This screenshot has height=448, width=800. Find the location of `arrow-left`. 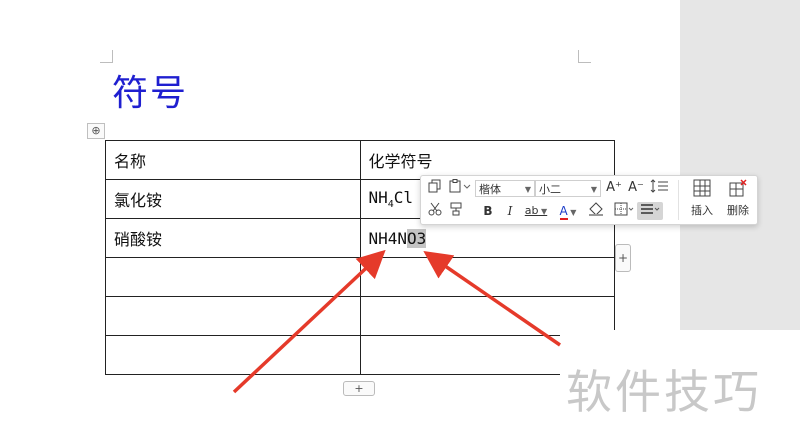

arrow-left is located at coordinates (309, 321).